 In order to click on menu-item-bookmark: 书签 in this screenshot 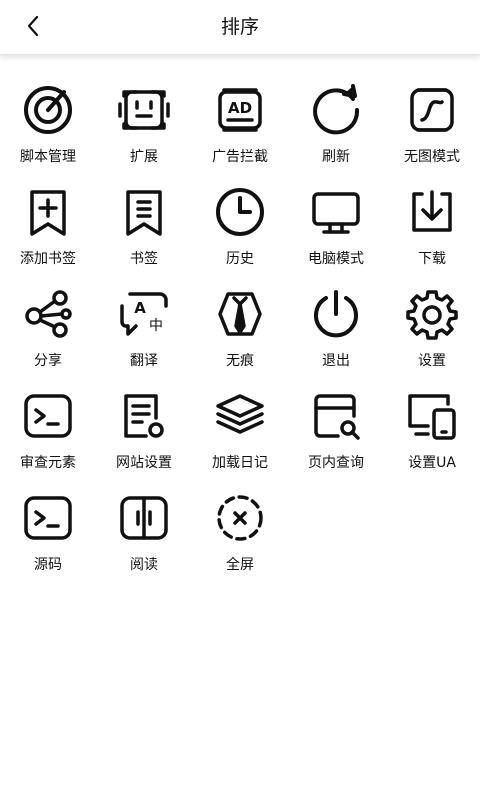, I will do `click(144, 231)`.